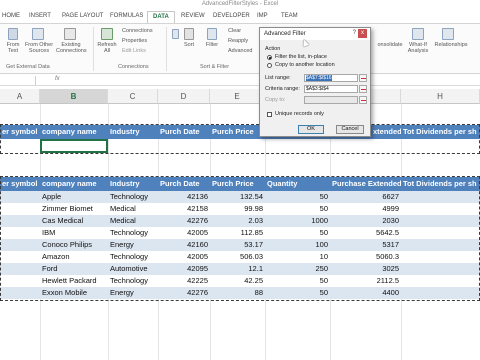  What do you see at coordinates (418, 48) in the screenshot?
I see `what-if-analysis-button: What-If Analysis` at bounding box center [418, 48].